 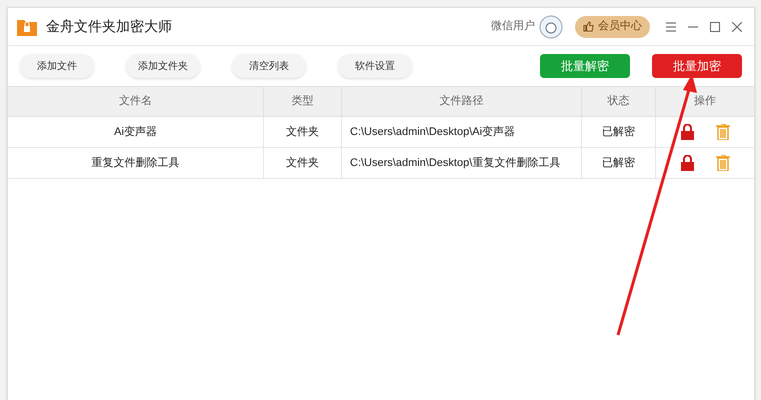 What do you see at coordinates (551, 26) in the screenshot?
I see `avatar-icon` at bounding box center [551, 26].